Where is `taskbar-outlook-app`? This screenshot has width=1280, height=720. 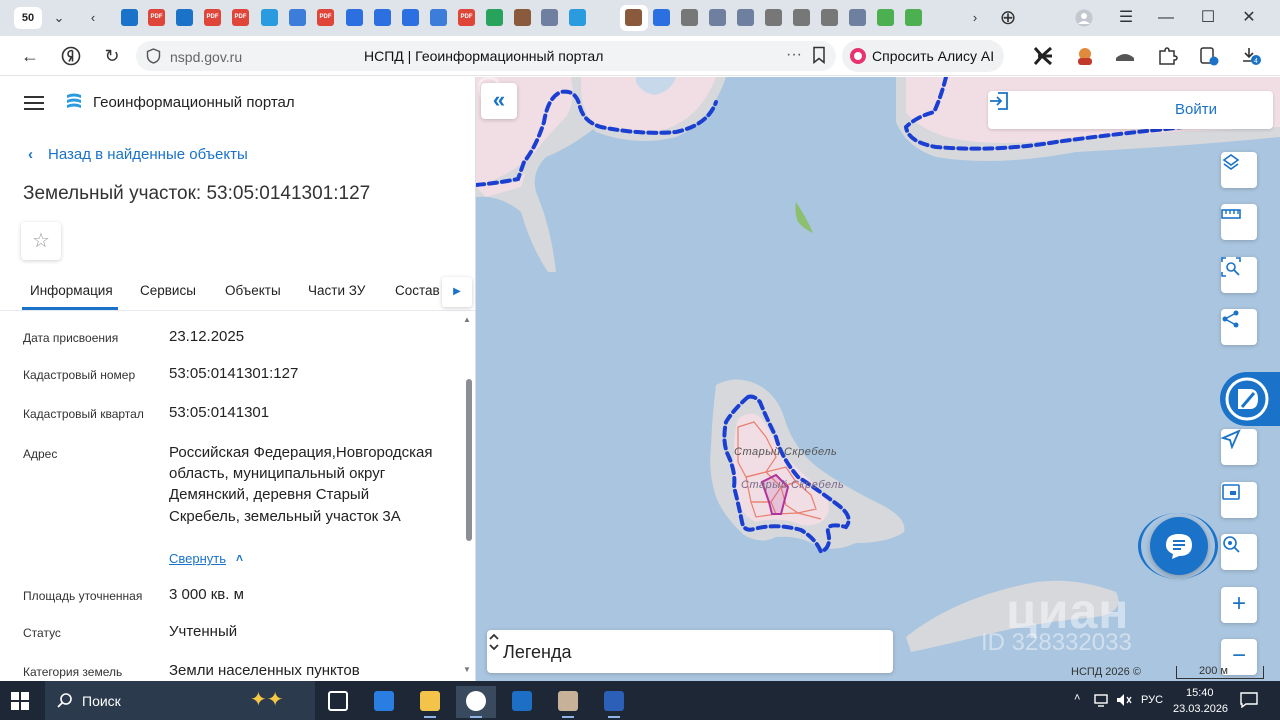 taskbar-outlook-app is located at coordinates (522, 702).